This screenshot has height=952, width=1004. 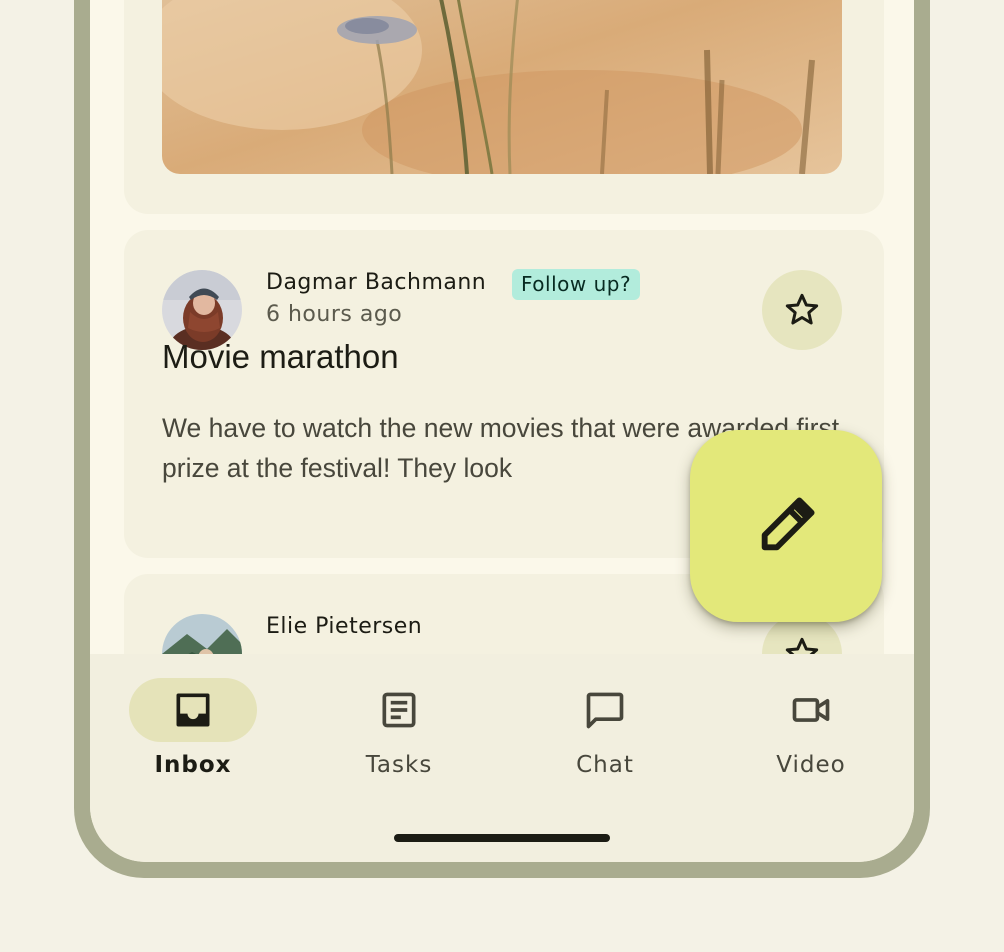 I want to click on nav-label: Inbox, so click(x=193, y=765).